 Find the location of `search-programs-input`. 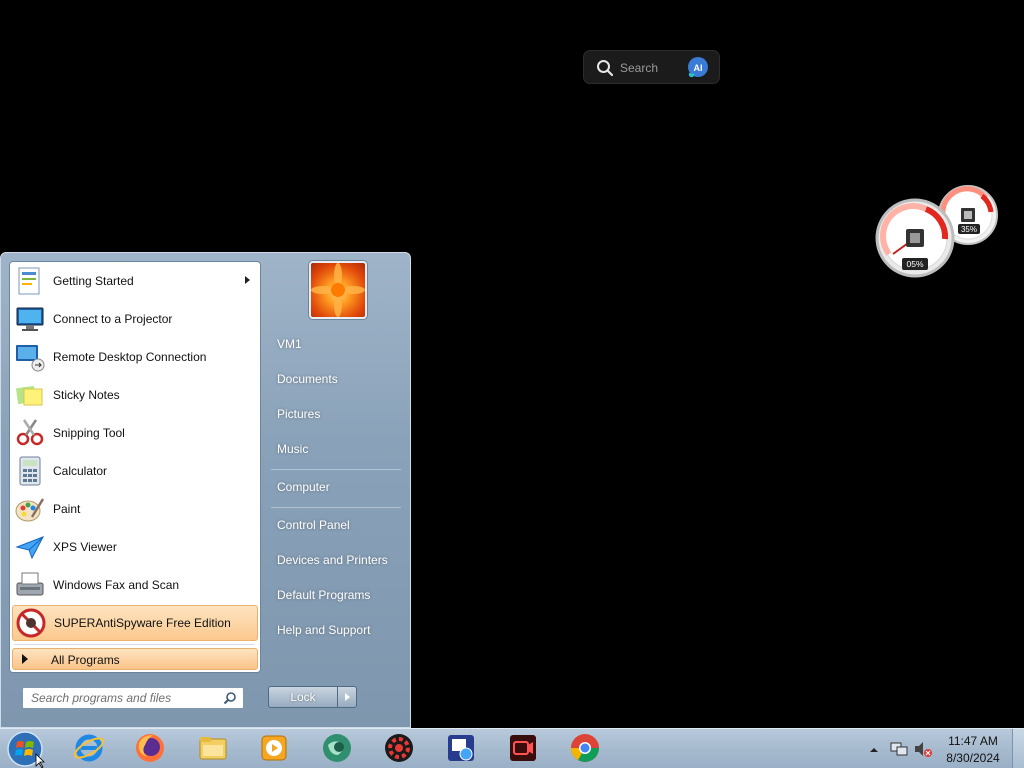

search-programs-input is located at coordinates (125, 698).